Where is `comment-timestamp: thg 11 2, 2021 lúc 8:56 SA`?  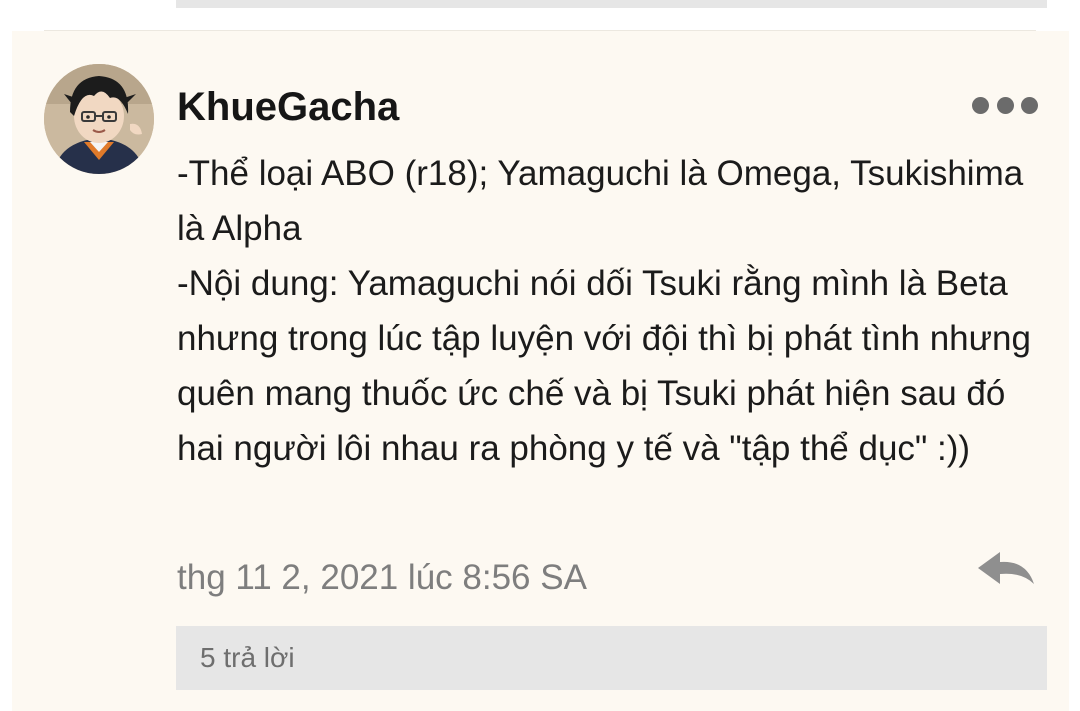 comment-timestamp: thg 11 2, 2021 lúc 8:56 SA is located at coordinates (382, 577).